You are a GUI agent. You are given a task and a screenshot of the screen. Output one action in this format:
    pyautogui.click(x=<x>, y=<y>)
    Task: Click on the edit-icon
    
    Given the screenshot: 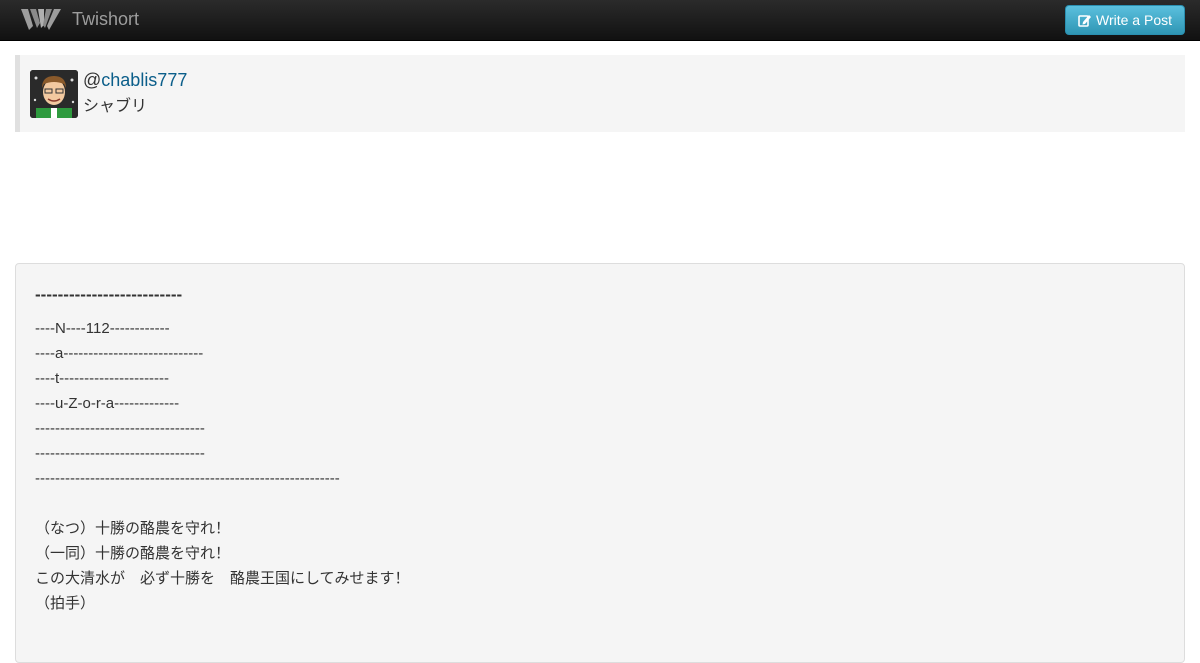 What is the action you would take?
    pyautogui.click(x=1084, y=20)
    